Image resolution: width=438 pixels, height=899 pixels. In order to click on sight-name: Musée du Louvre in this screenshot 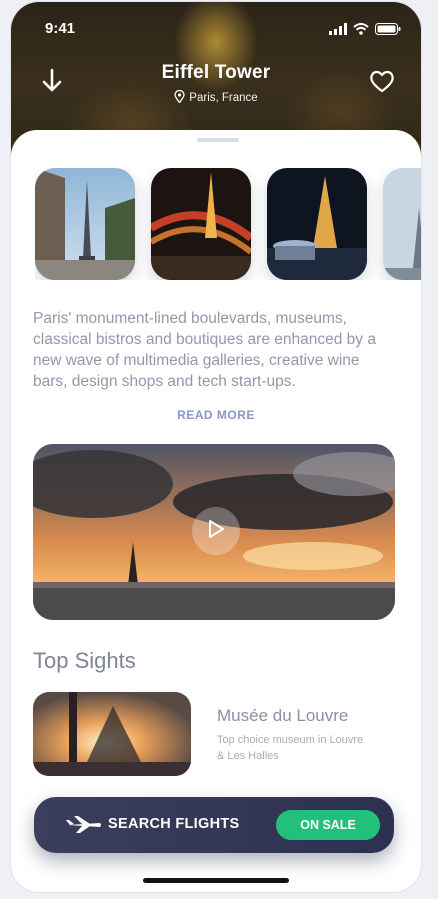, I will do `click(283, 715)`.